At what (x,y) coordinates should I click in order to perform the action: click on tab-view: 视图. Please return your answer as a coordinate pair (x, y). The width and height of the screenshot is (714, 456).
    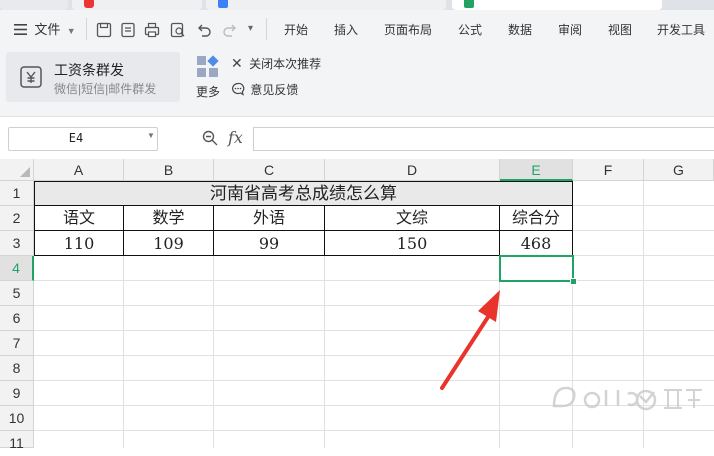
    Looking at the image, I should click on (620, 30).